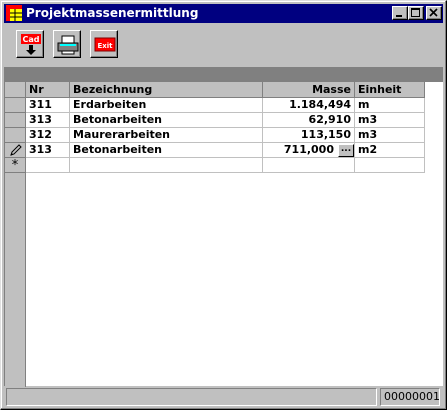 This screenshot has height=410, width=447. Describe the element at coordinates (390, 165) in the screenshot. I see `cell-einheit-new` at that location.